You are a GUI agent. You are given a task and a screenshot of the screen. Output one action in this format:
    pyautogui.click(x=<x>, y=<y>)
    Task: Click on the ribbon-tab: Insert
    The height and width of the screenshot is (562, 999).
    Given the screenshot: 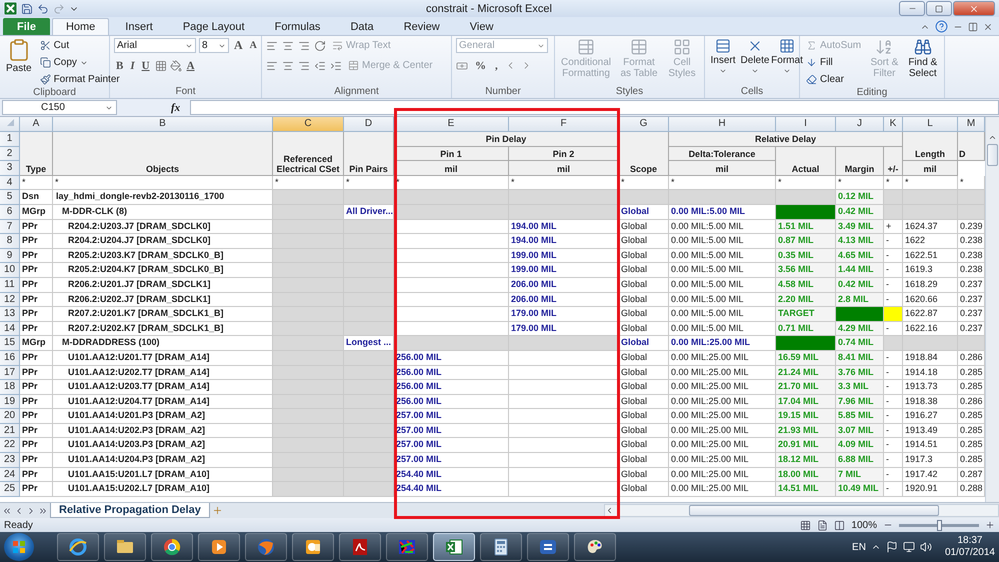 What is the action you would take?
    pyautogui.click(x=139, y=26)
    